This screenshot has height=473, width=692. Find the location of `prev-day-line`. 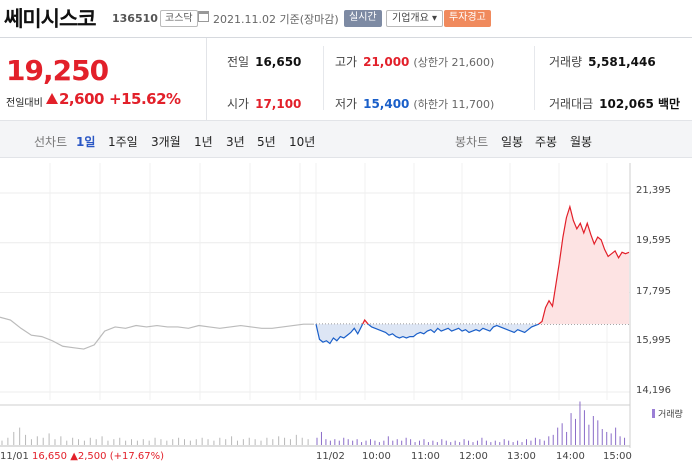

prev-day-line is located at coordinates (157, 333).